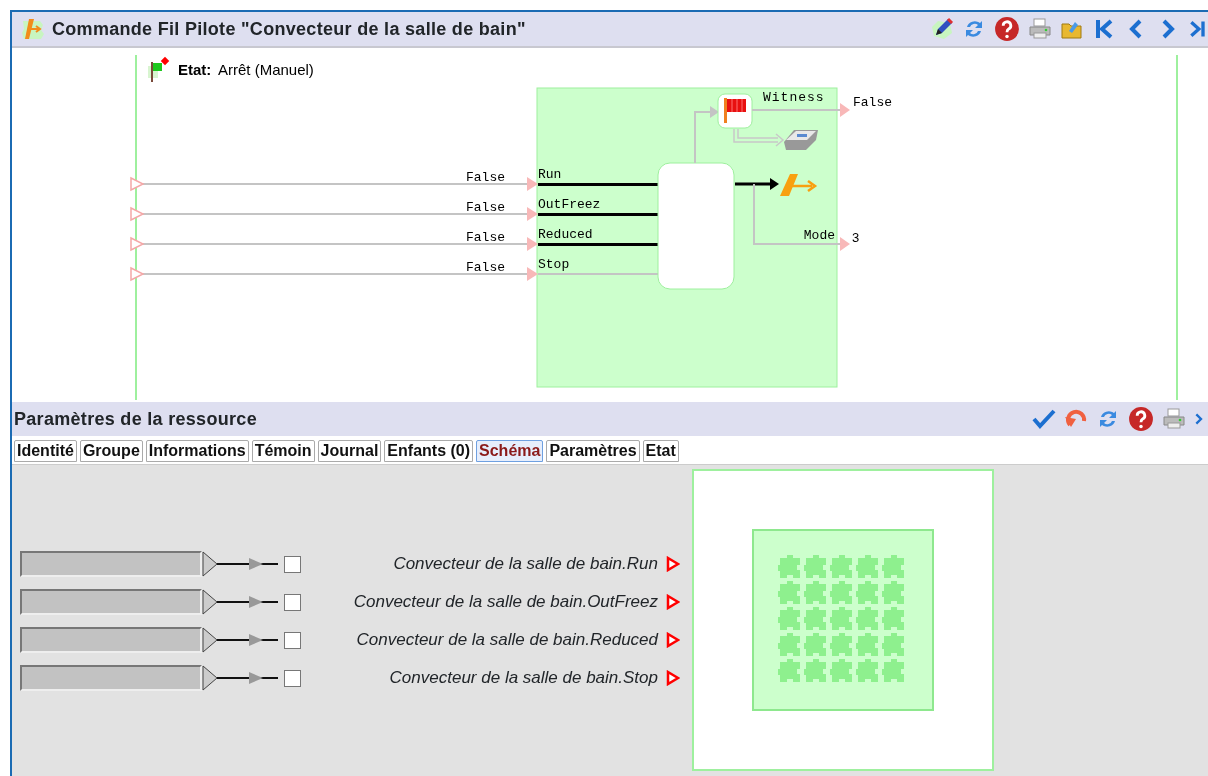 The image size is (1208, 776). I want to click on mode-label: Mode, so click(819, 235).